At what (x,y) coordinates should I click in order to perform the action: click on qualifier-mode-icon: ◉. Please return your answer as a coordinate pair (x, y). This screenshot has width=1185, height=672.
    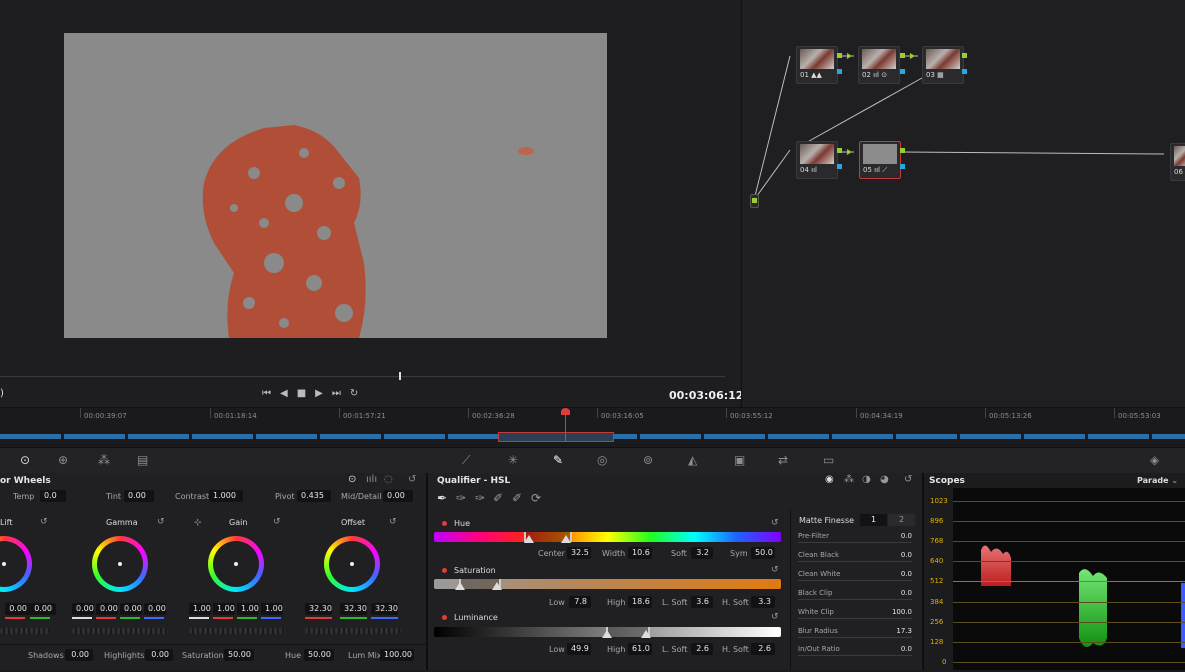
    Looking at the image, I should click on (829, 479).